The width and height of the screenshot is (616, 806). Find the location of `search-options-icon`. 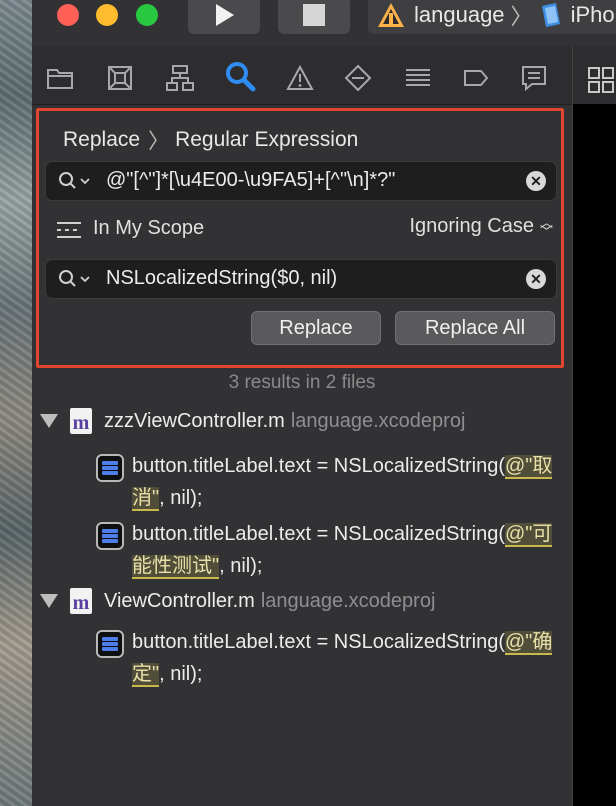

search-options-icon is located at coordinates (76, 181).